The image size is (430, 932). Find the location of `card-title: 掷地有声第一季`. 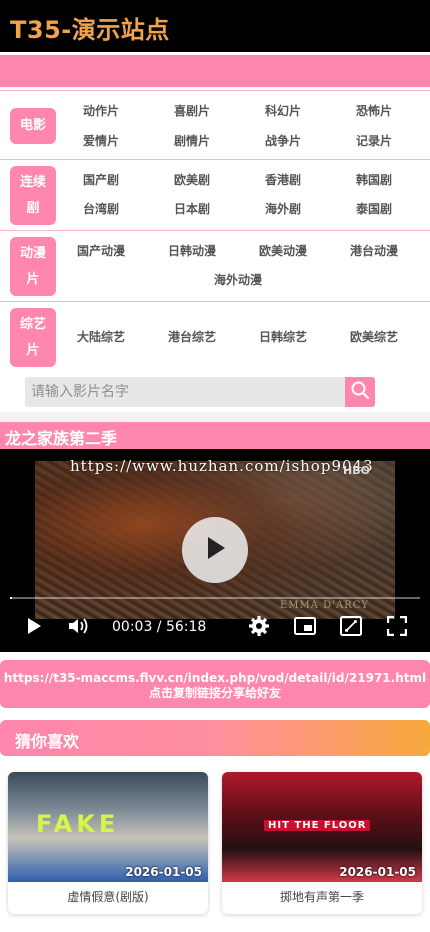

card-title: 掷地有声第一季 is located at coordinates (322, 896).